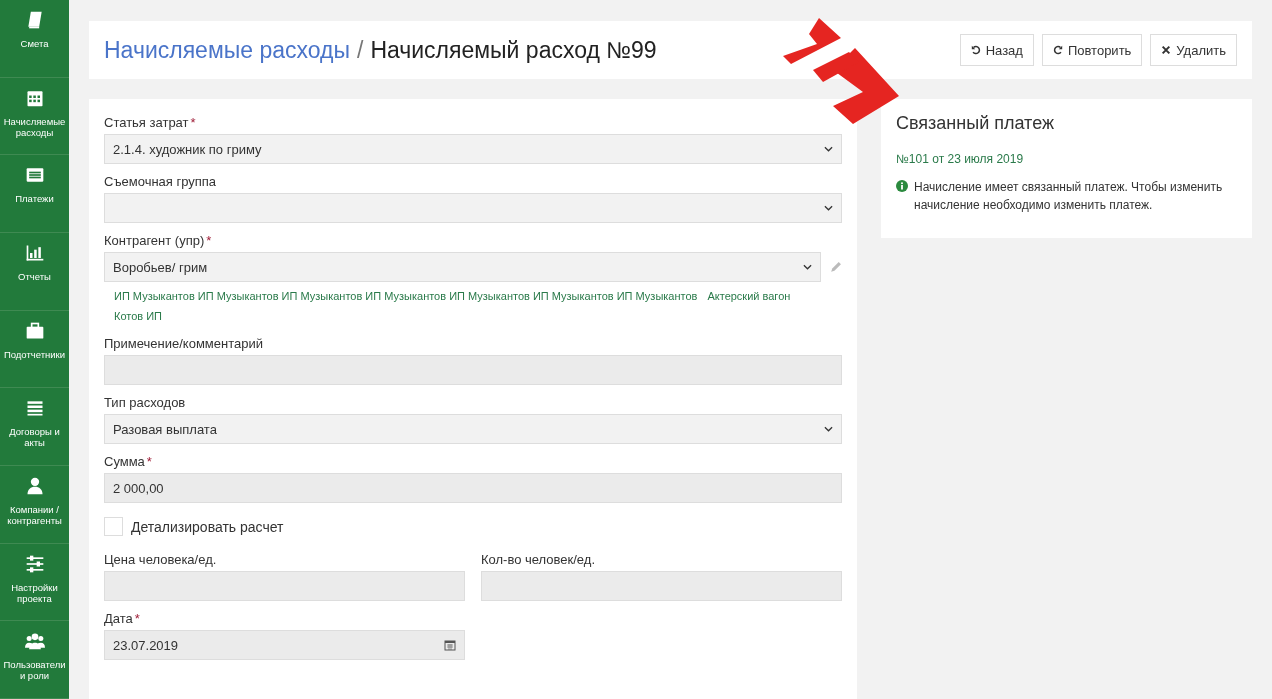  I want to click on input-field: 2 000,00, so click(473, 488).